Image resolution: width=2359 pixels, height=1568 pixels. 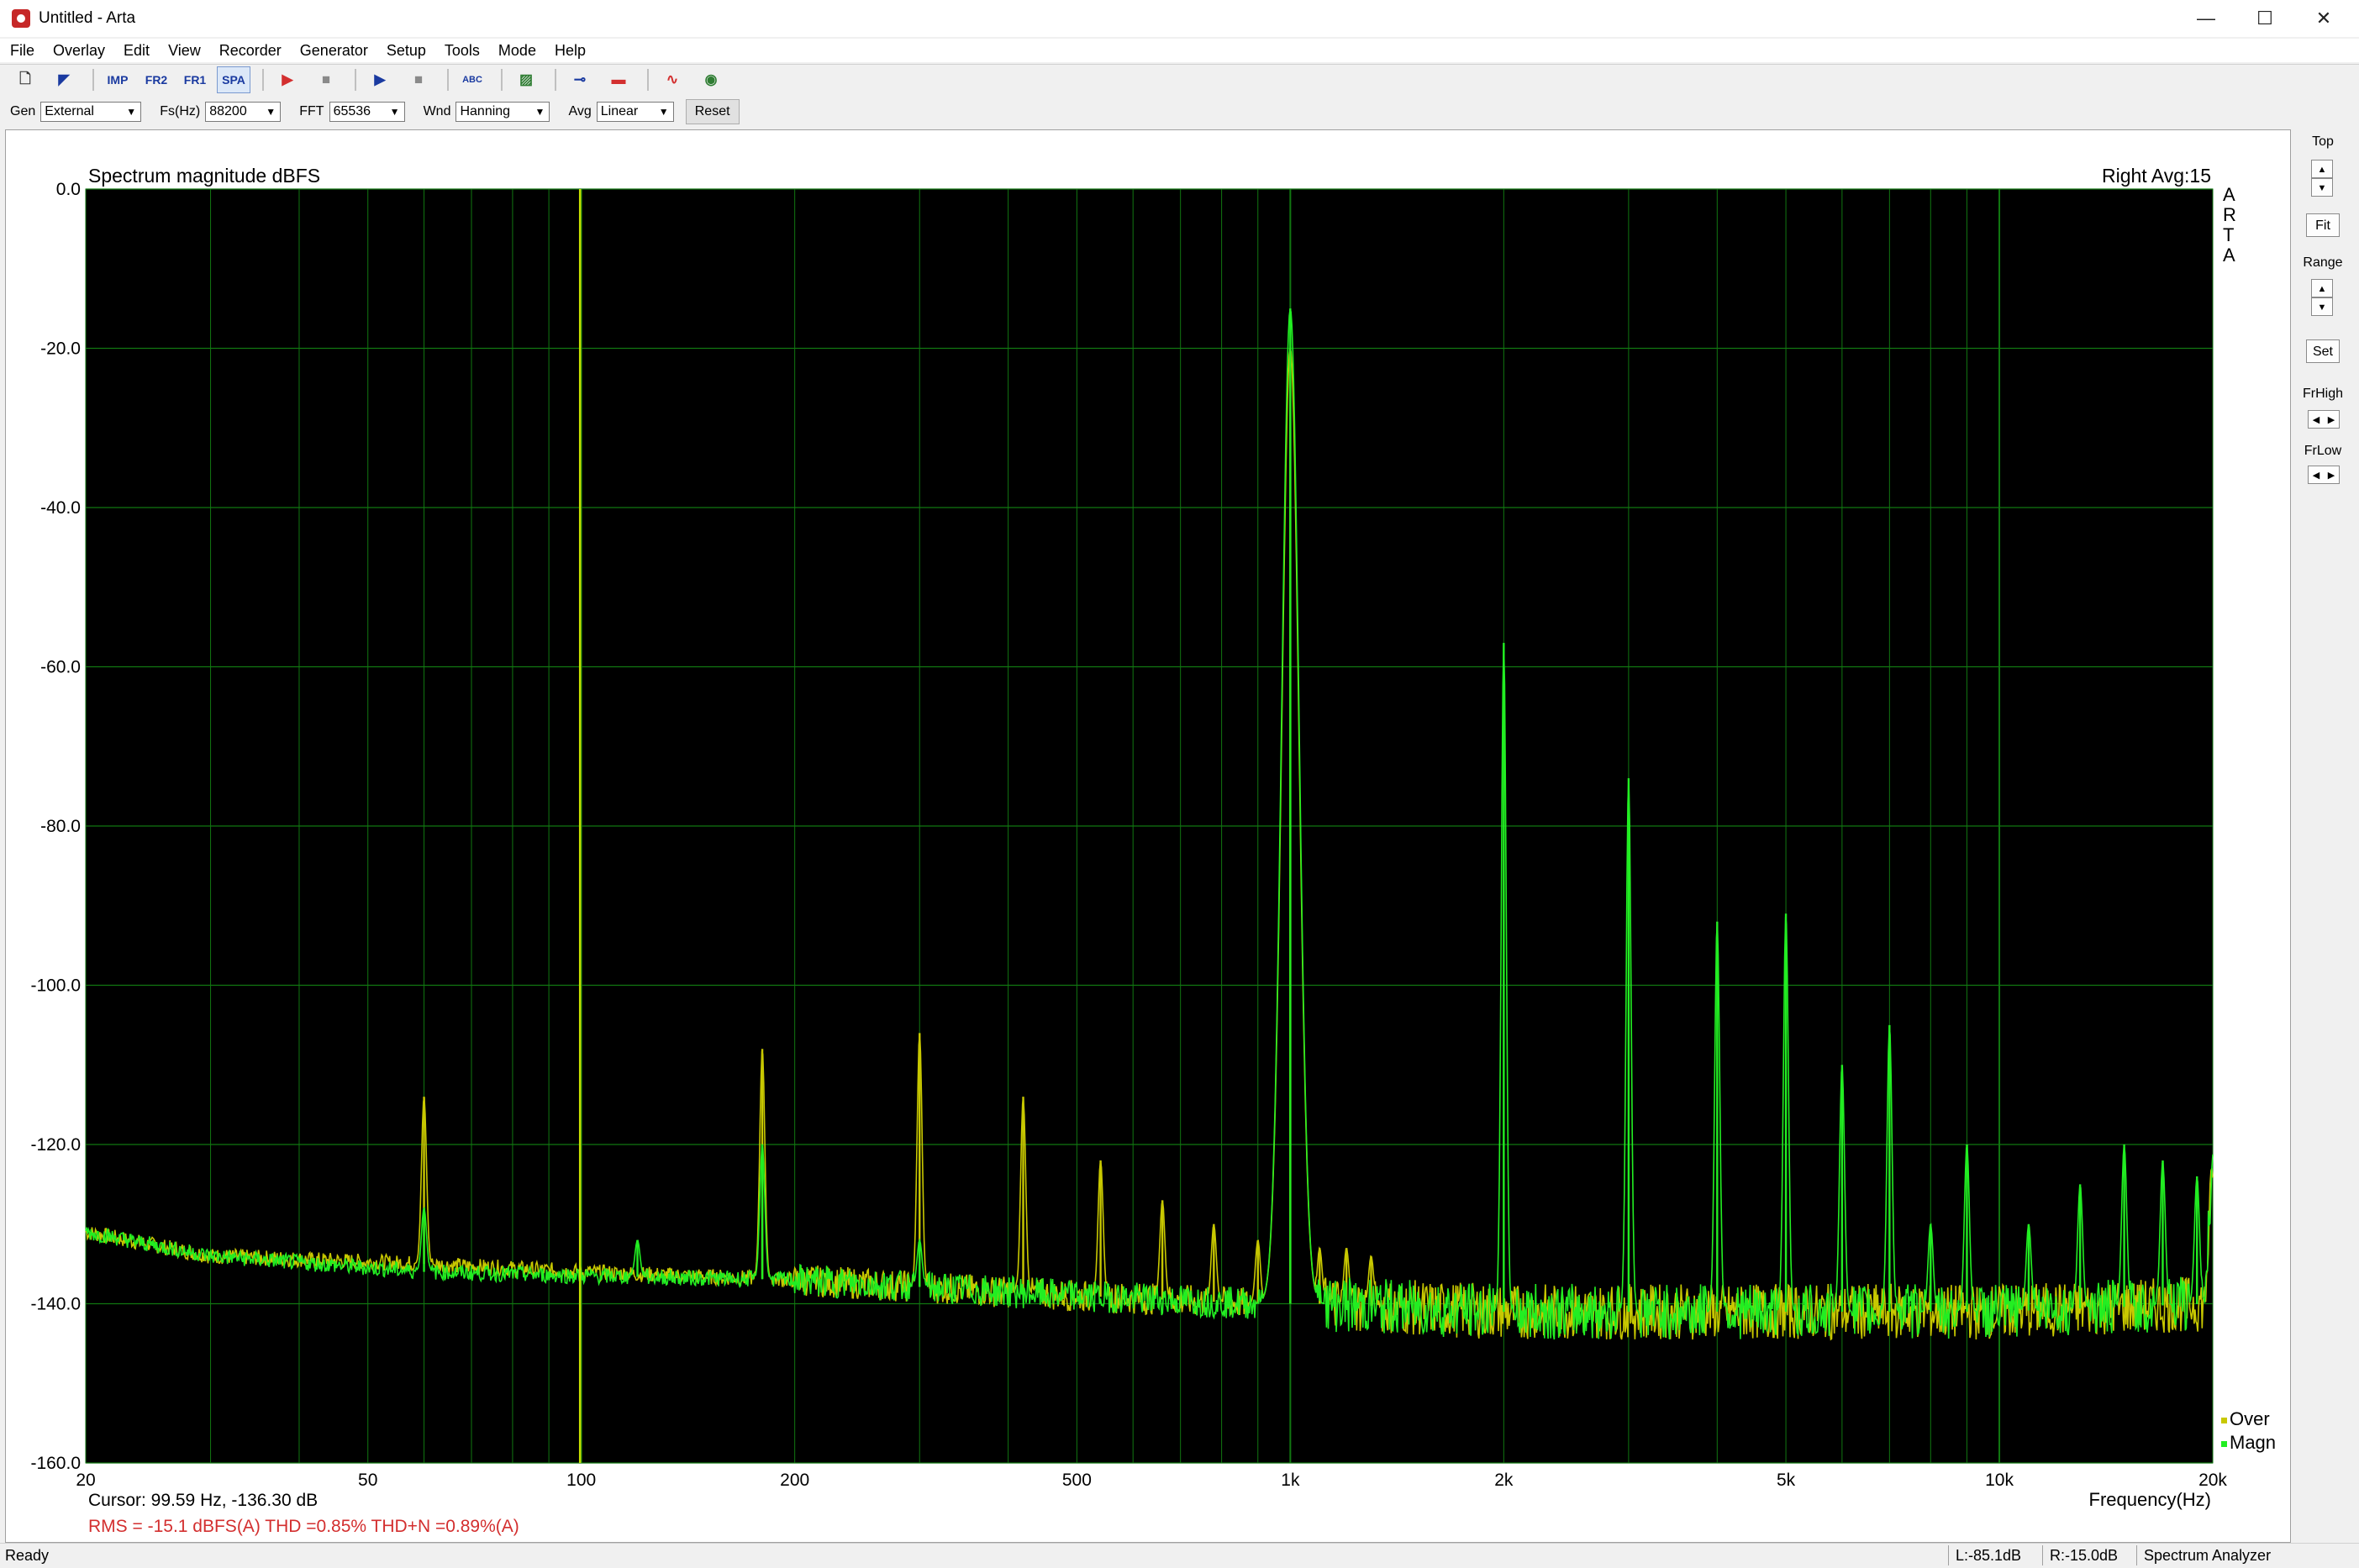 I want to click on fit-button: Fit, so click(x=2323, y=225).